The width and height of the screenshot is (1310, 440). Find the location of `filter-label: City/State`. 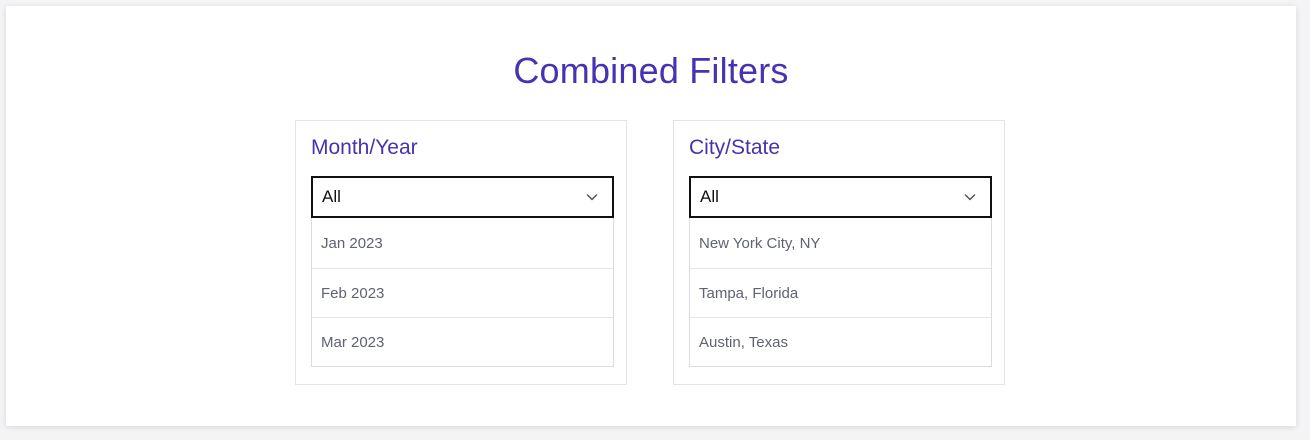

filter-label: City/State is located at coordinates (735, 147).